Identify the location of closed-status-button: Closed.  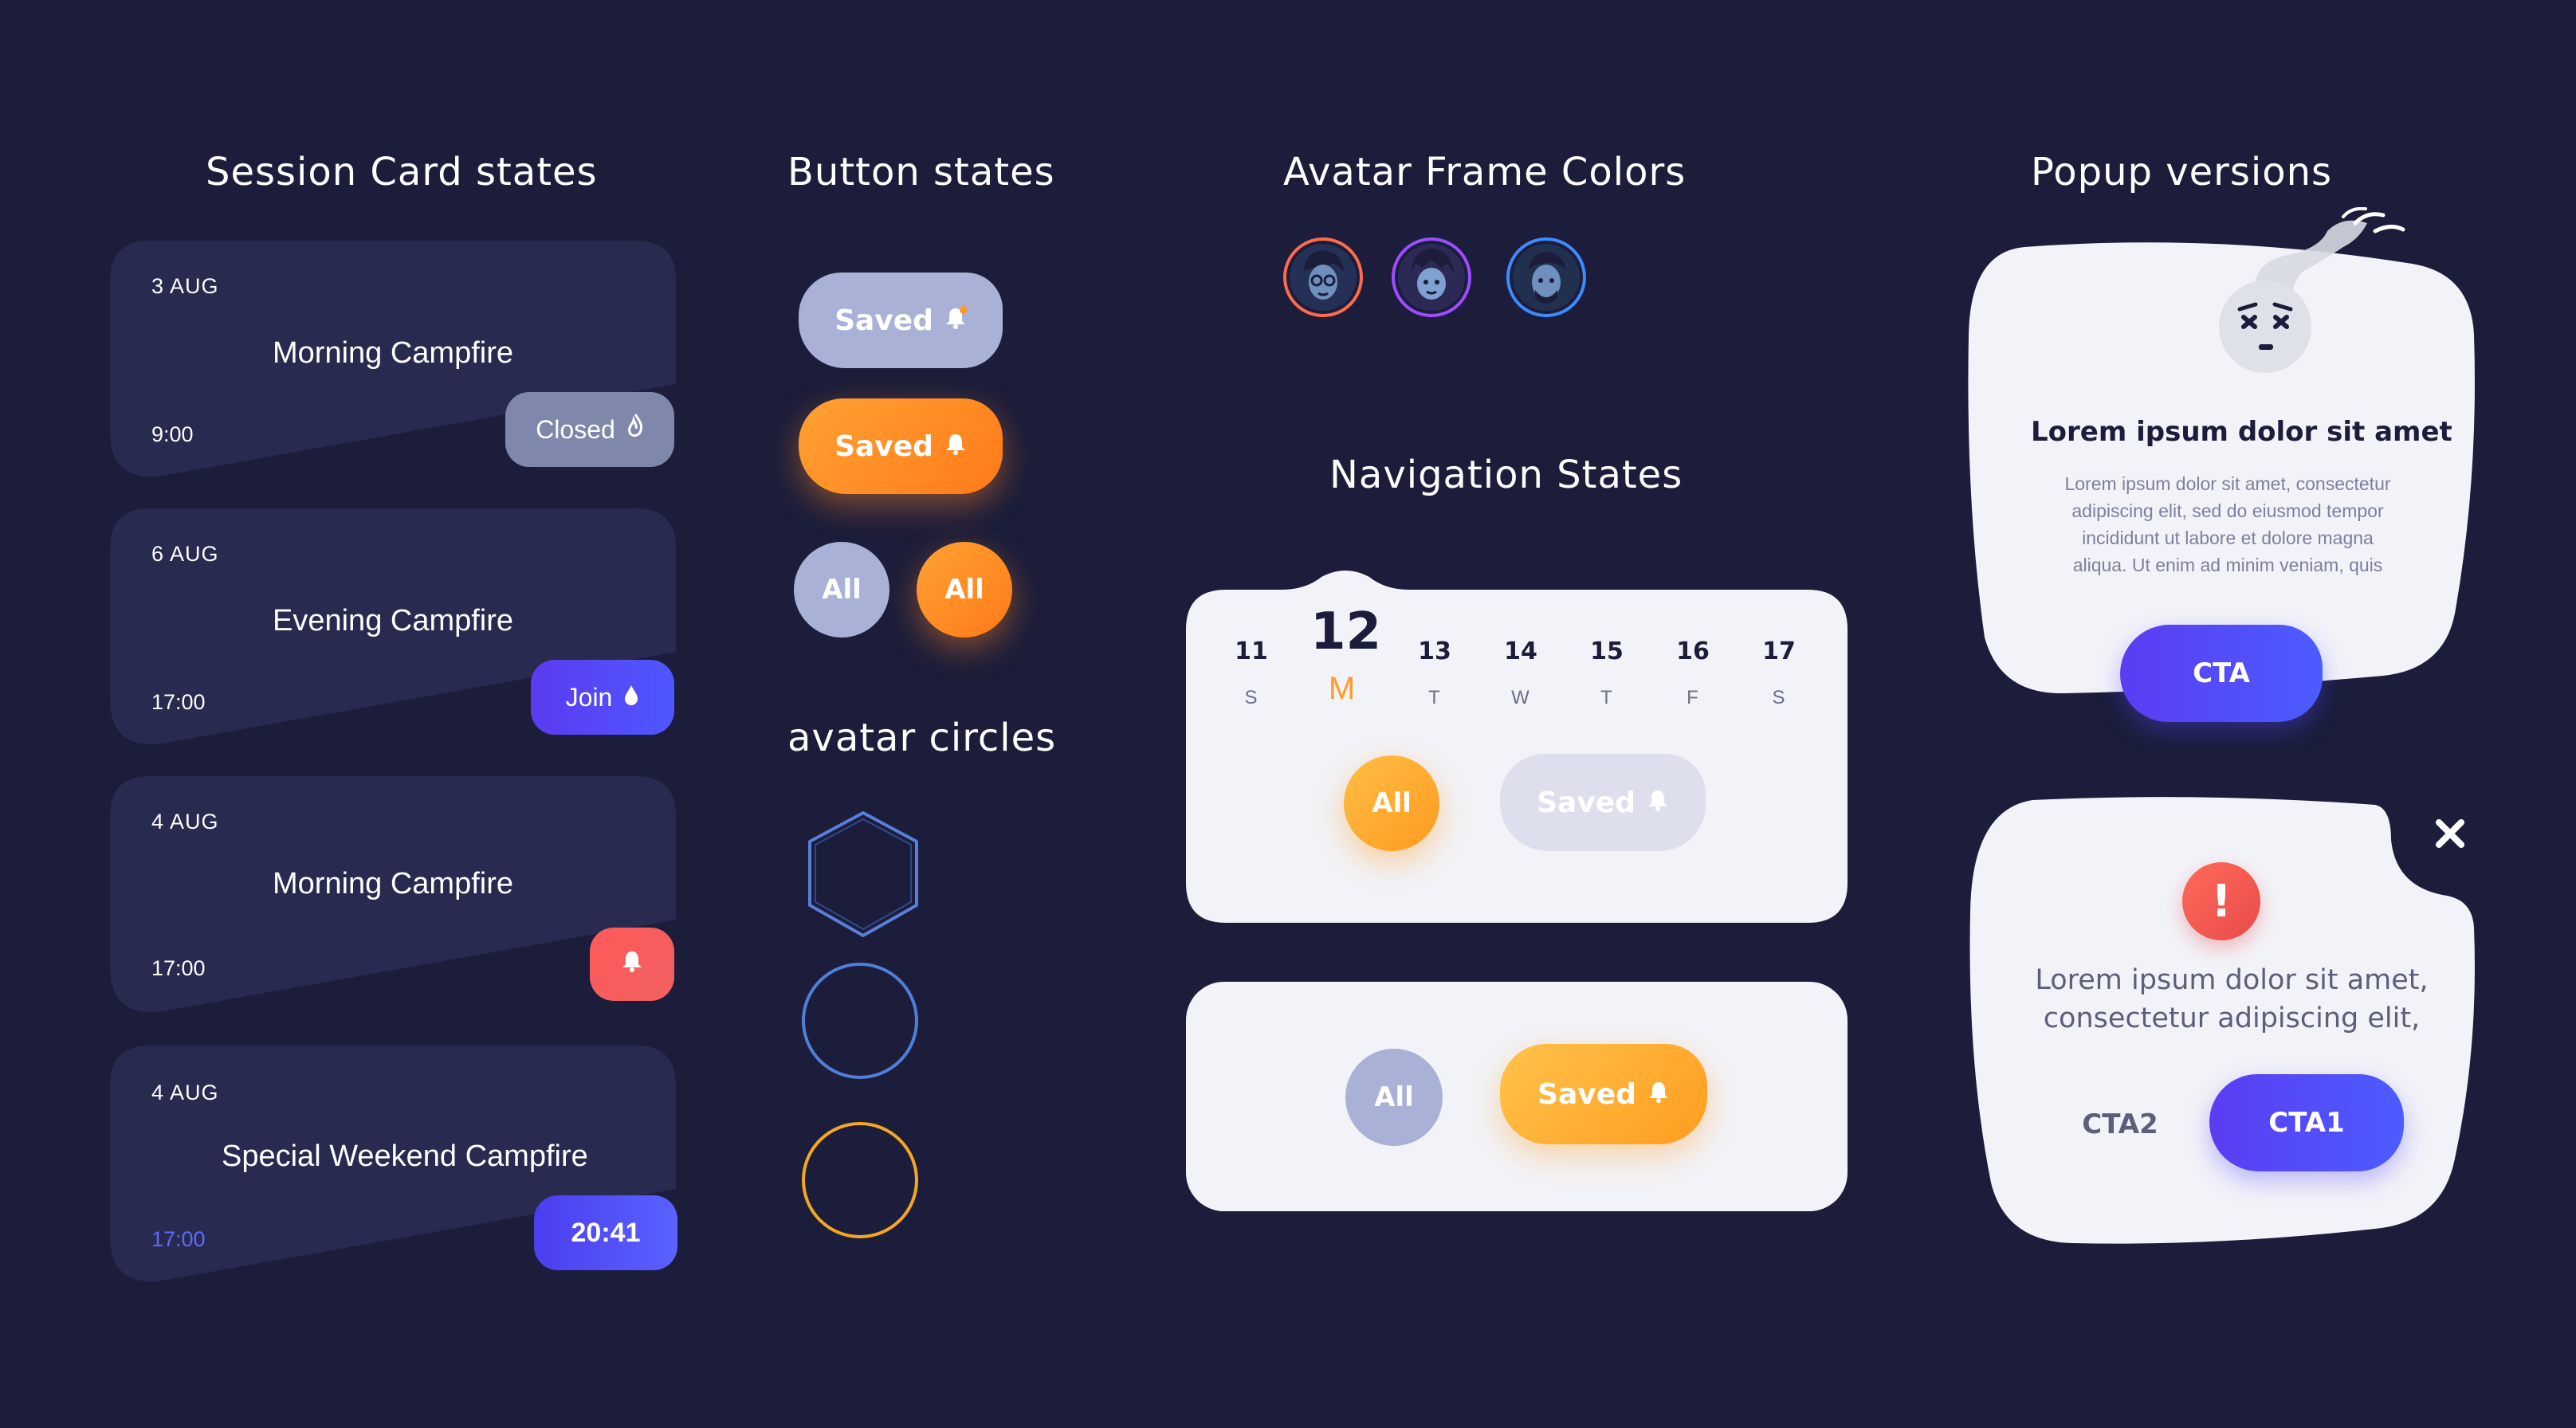
(589, 429).